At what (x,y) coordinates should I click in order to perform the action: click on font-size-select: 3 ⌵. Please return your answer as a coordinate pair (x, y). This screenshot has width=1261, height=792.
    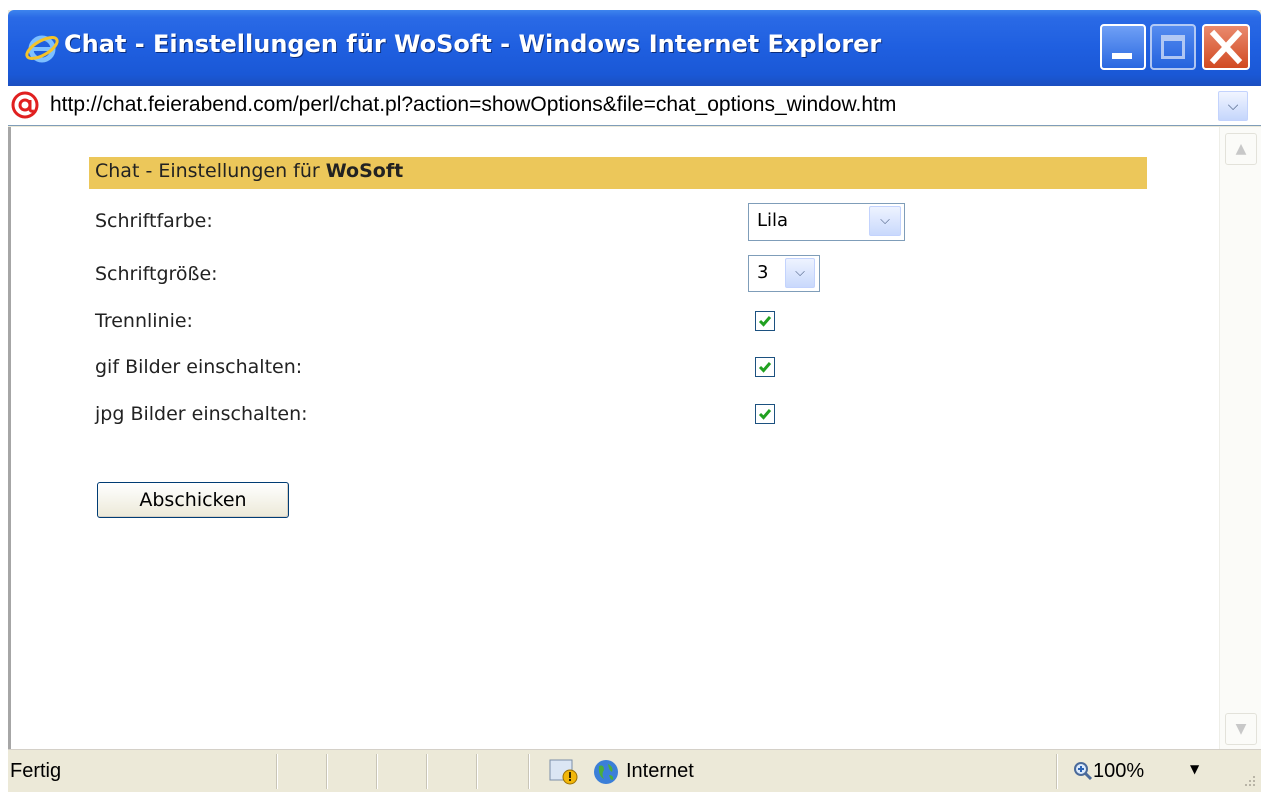
    Looking at the image, I should click on (784, 273).